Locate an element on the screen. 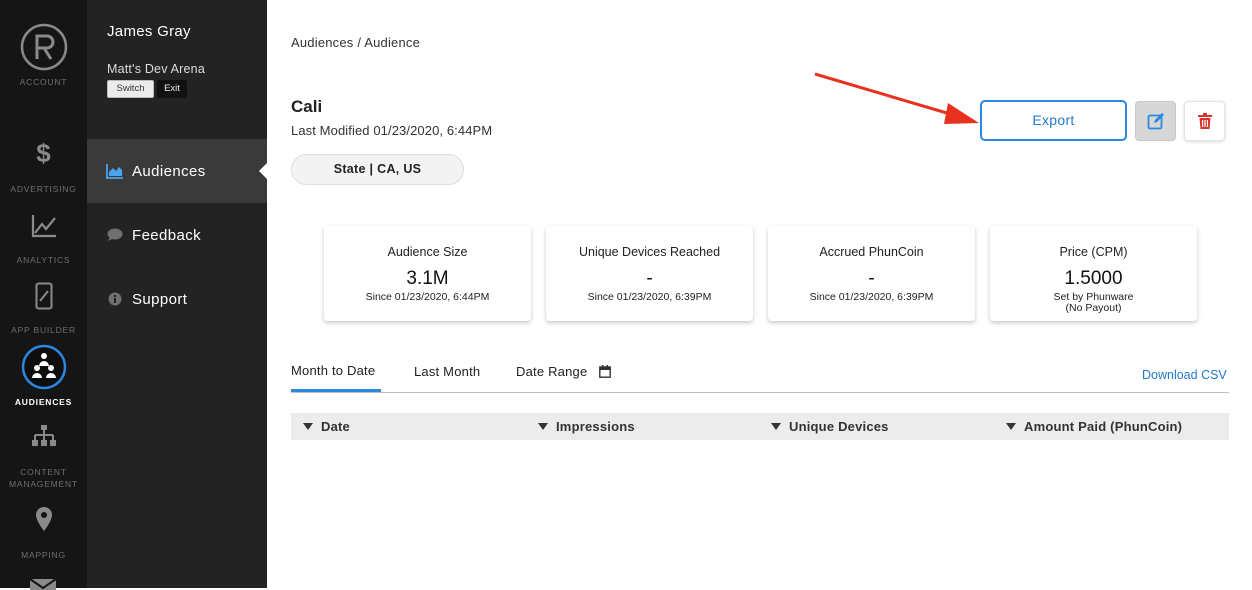 This screenshot has height=590, width=1252. column-header-label: Amount Paid (PhunCoin) is located at coordinates (1103, 426).